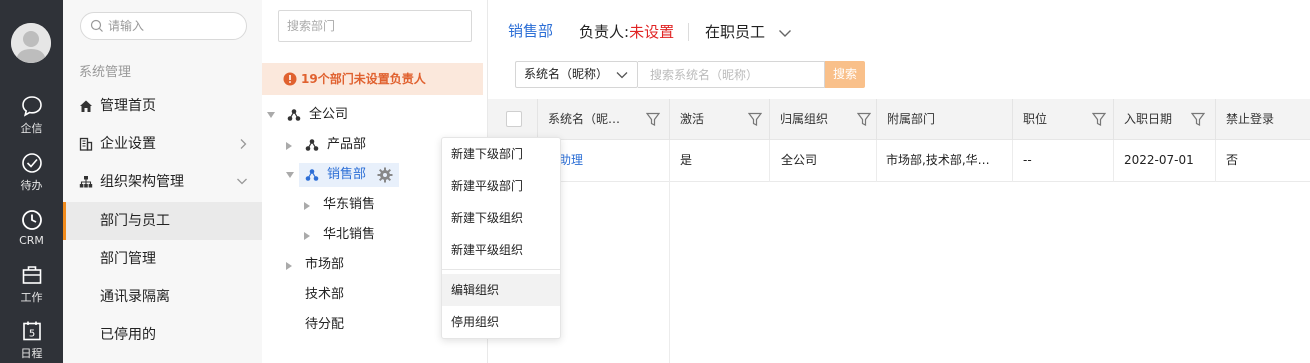  Describe the element at coordinates (86, 106) in the screenshot. I see `home-icon` at that location.